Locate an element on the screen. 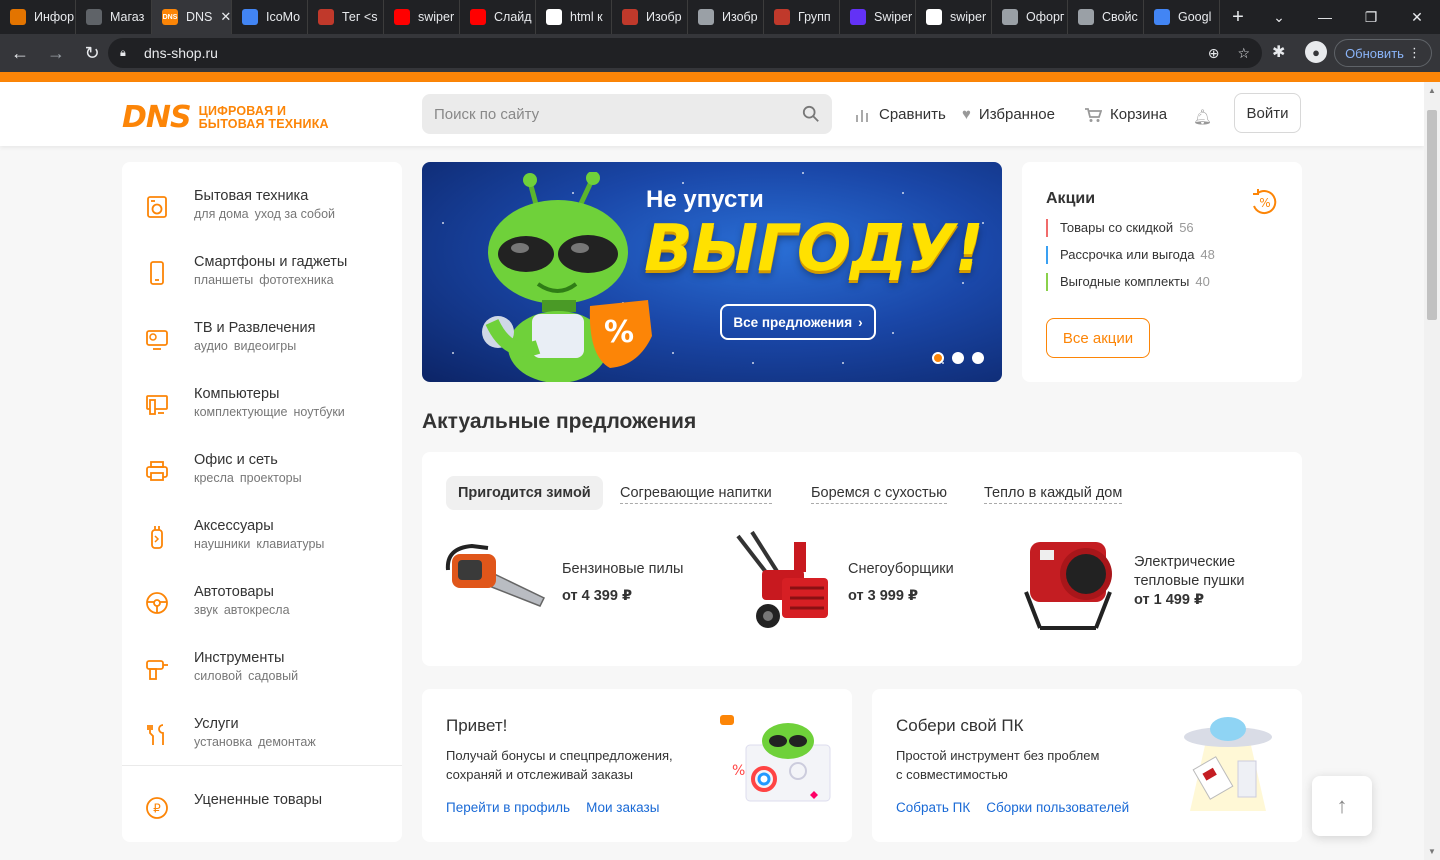 The image size is (1440, 860). sidebar-sublink: аудио is located at coordinates (211, 346).